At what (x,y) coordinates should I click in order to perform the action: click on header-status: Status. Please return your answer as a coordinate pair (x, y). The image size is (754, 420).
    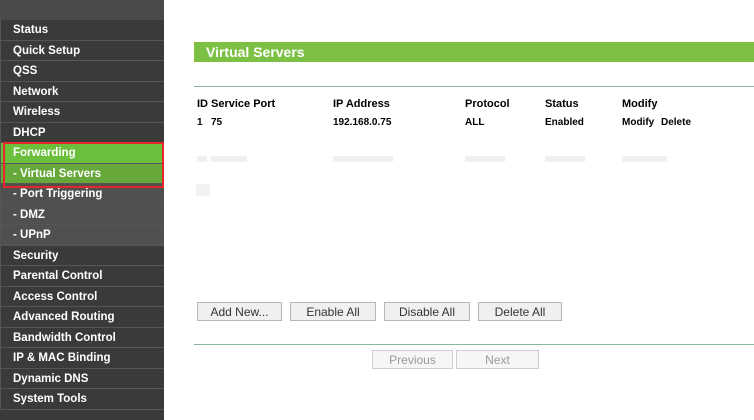
    Looking at the image, I should click on (562, 104).